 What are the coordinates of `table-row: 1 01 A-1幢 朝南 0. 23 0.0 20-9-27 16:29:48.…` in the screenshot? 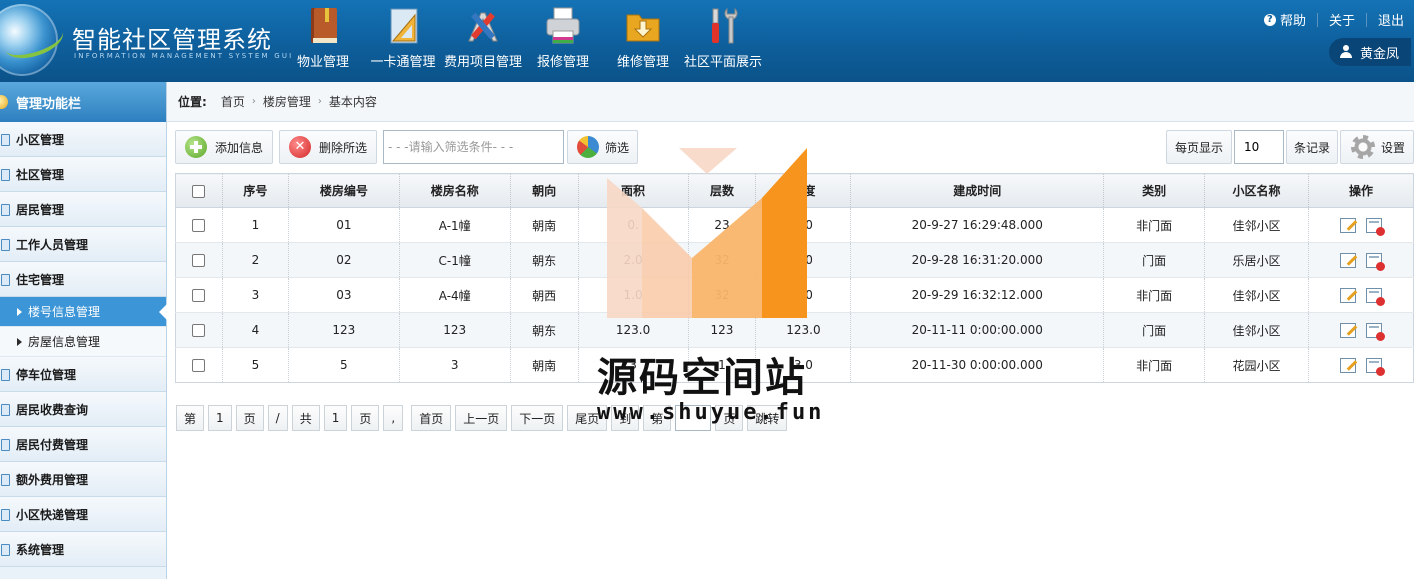 It's located at (794, 225).